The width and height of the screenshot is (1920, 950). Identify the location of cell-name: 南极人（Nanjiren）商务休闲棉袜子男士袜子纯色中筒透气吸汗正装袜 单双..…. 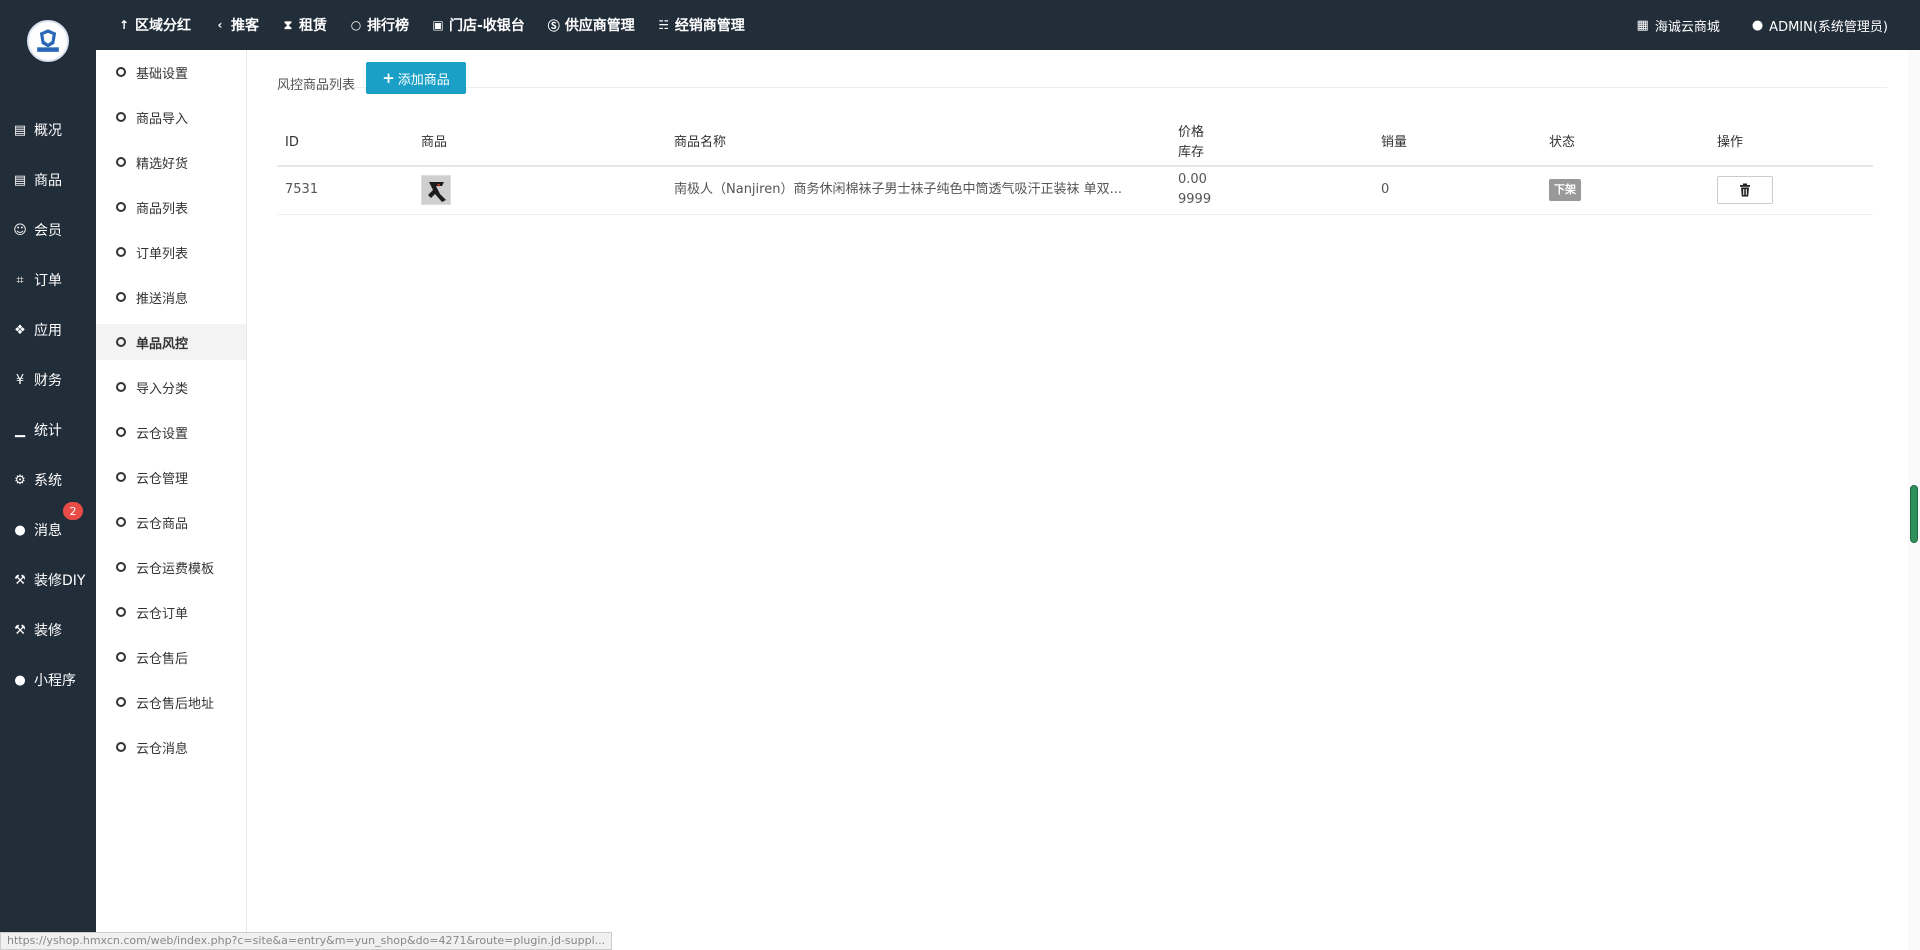
(918, 190).